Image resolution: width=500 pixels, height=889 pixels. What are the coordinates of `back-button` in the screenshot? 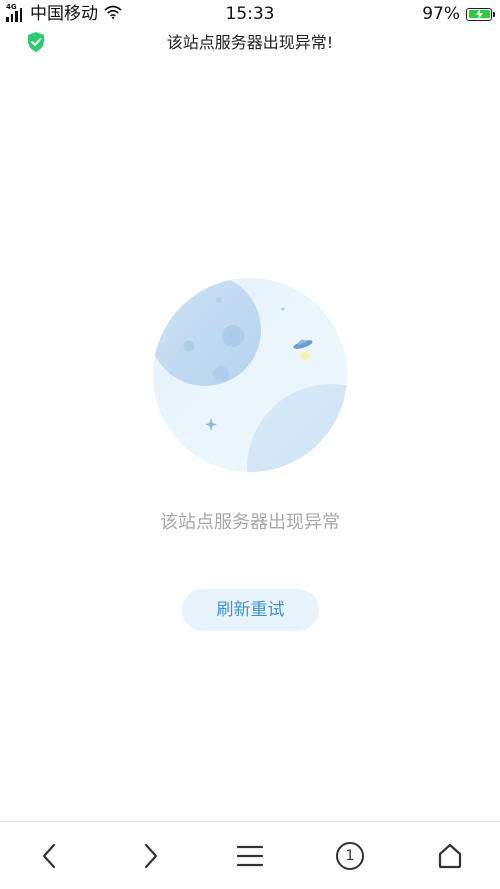 It's located at (50, 856).